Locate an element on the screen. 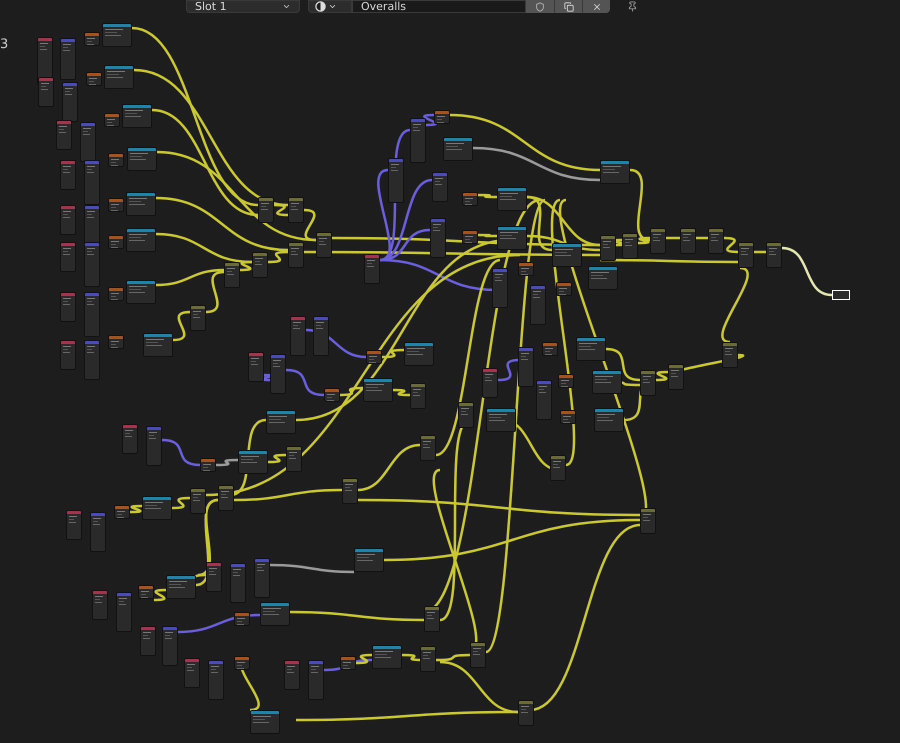  material-name-field: Overalls is located at coordinates (439, 6).